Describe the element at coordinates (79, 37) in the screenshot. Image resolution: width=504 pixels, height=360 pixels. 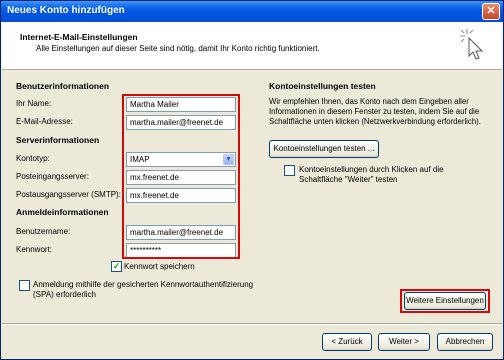
I see `page-title: Internet-E-Mail-Einstellungen` at that location.